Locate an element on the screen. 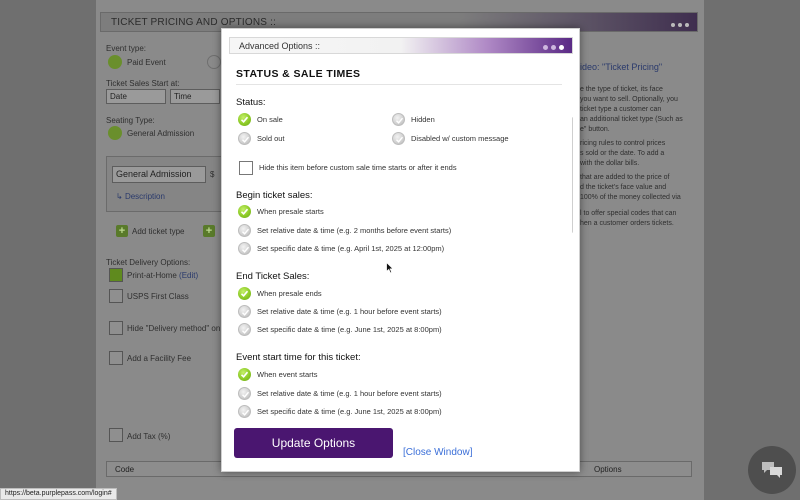 This screenshot has height=500, width=800. background-header-title: TICKET PRICING AND OPTIONS :: is located at coordinates (194, 22).